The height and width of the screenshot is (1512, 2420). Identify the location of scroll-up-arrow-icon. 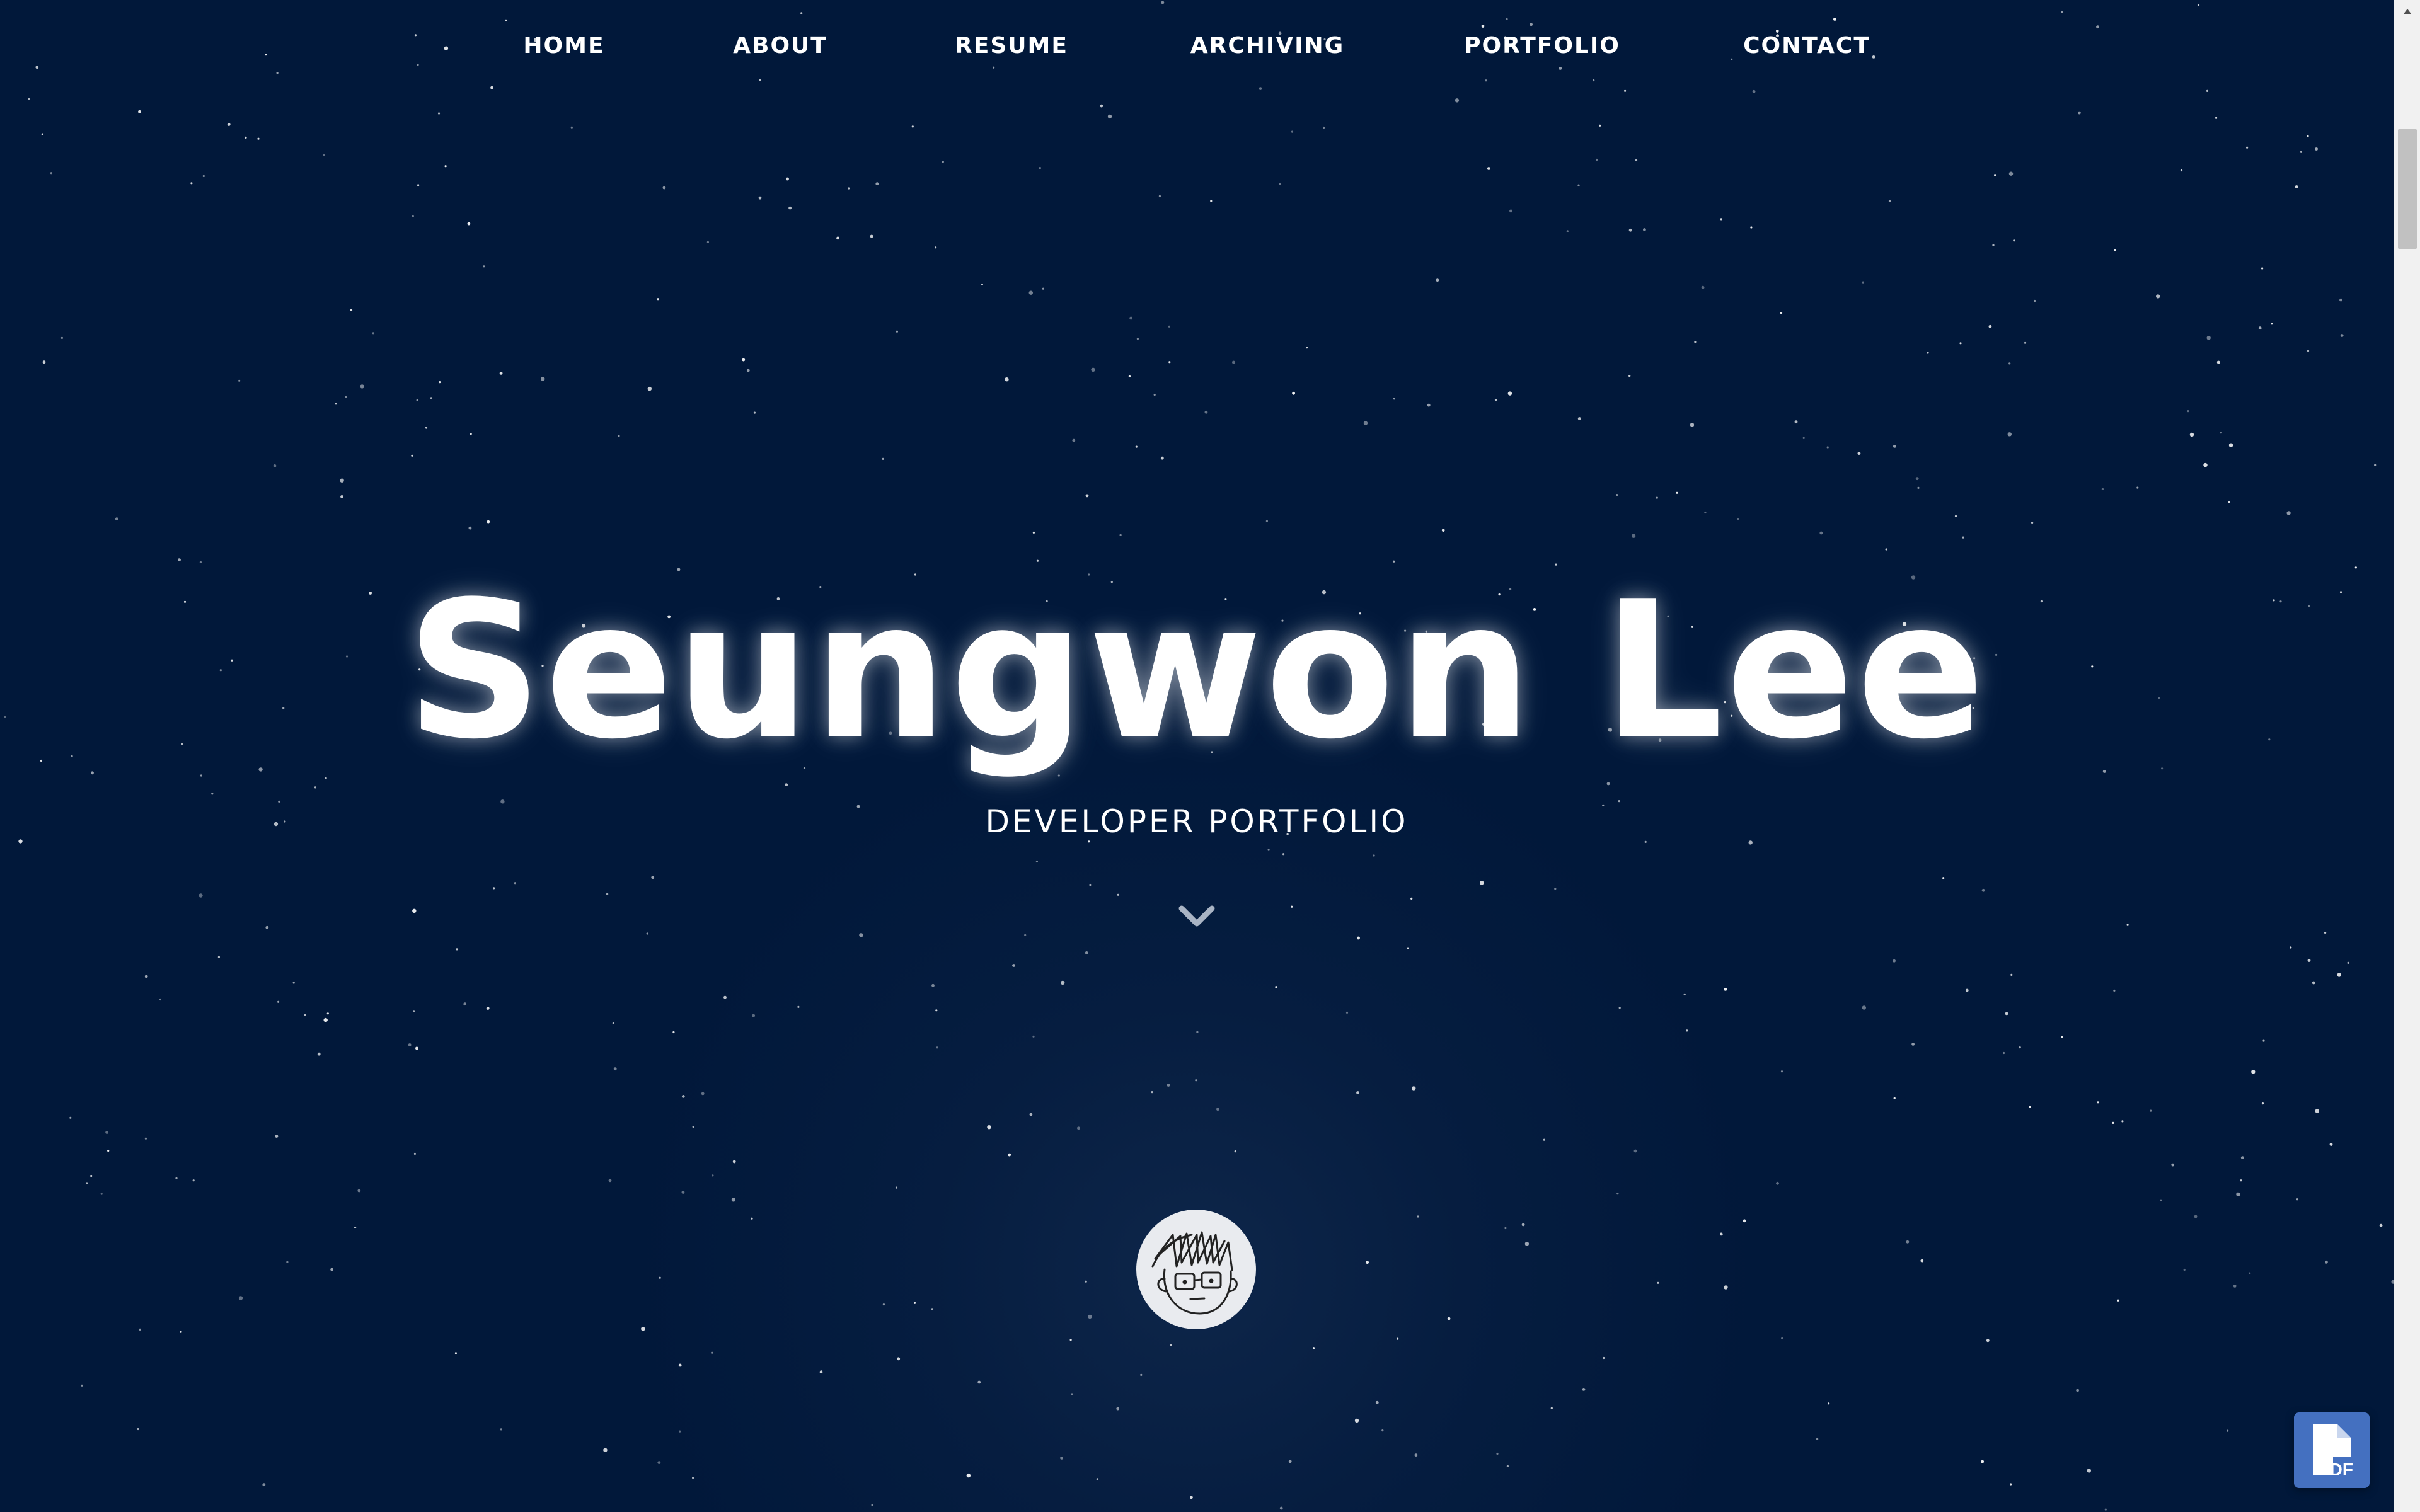
(2407, 11).